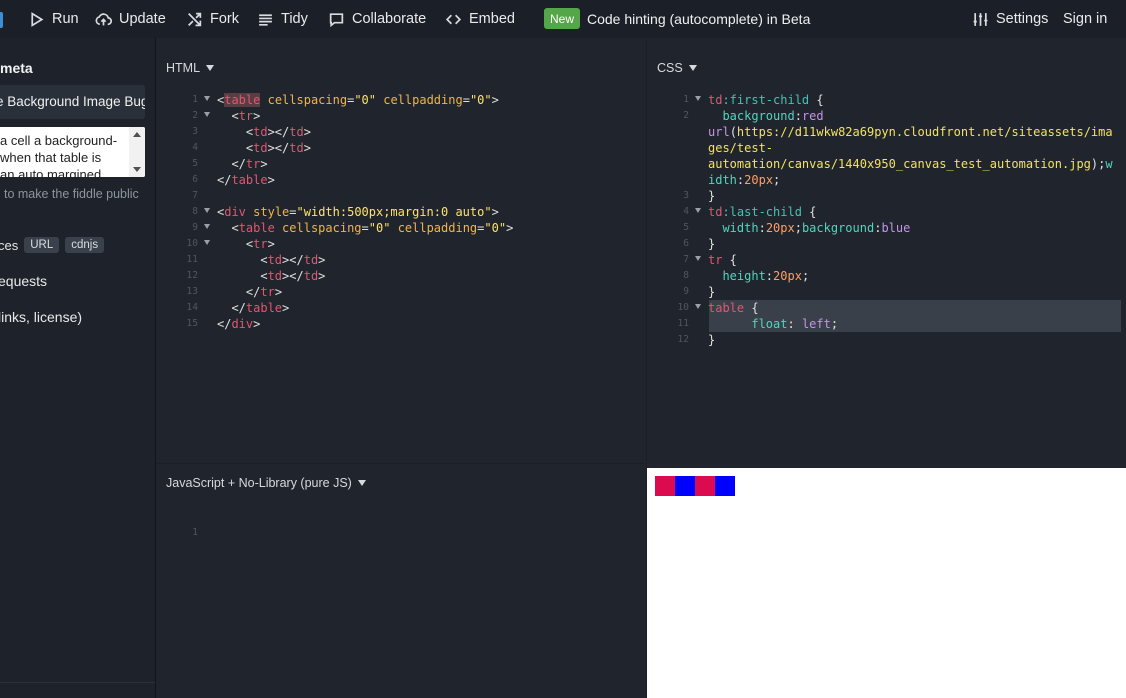  Describe the element at coordinates (9, 245) in the screenshot. I see `resources-label: ces` at that location.